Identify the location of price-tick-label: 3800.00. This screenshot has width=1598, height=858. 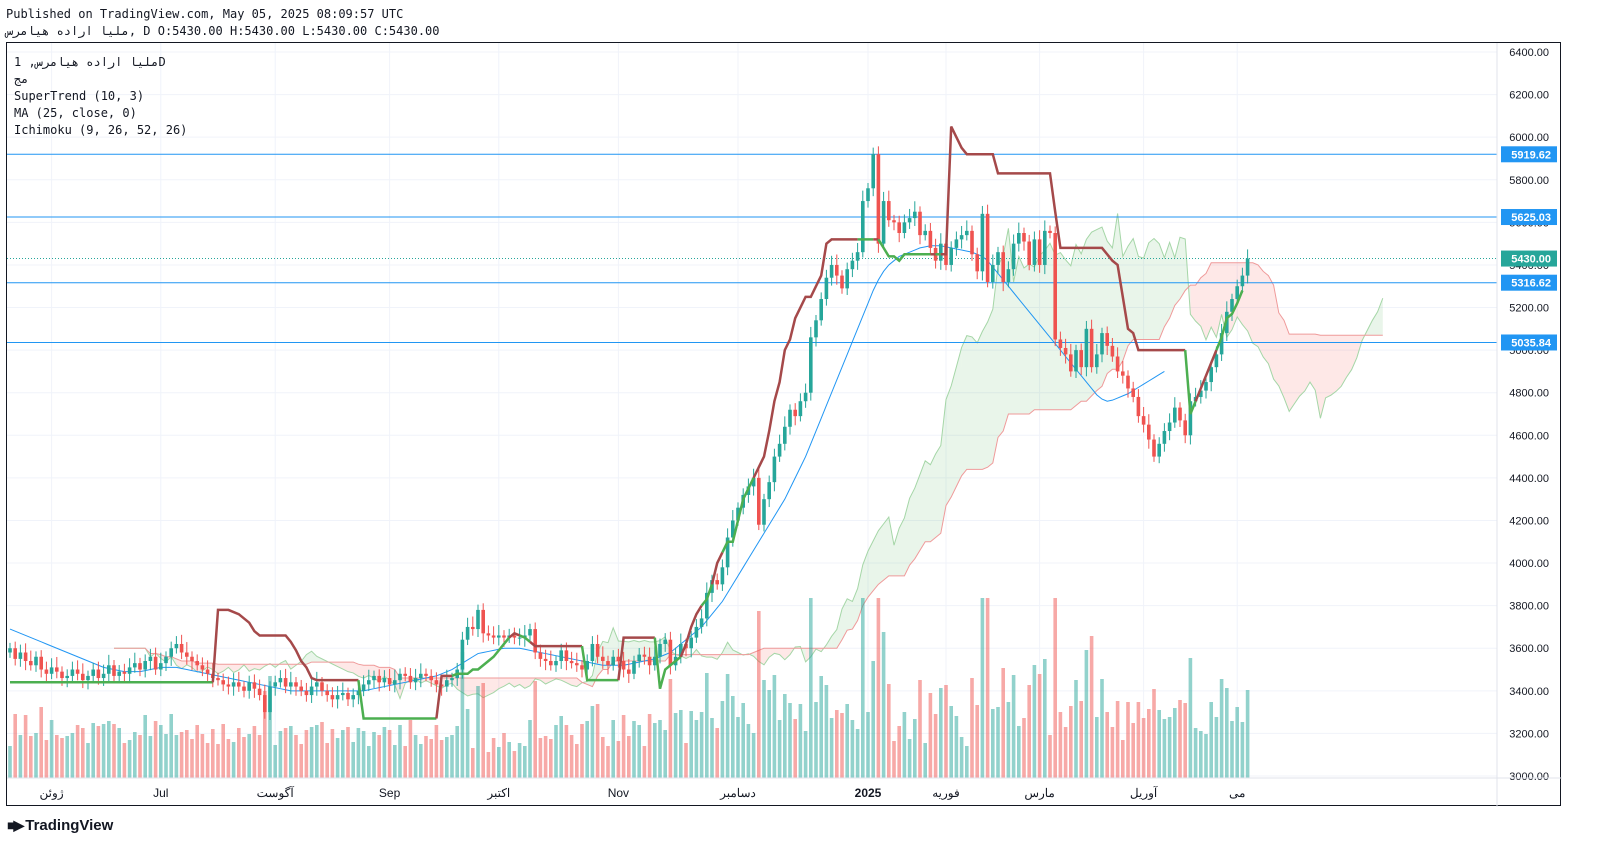
(1529, 607).